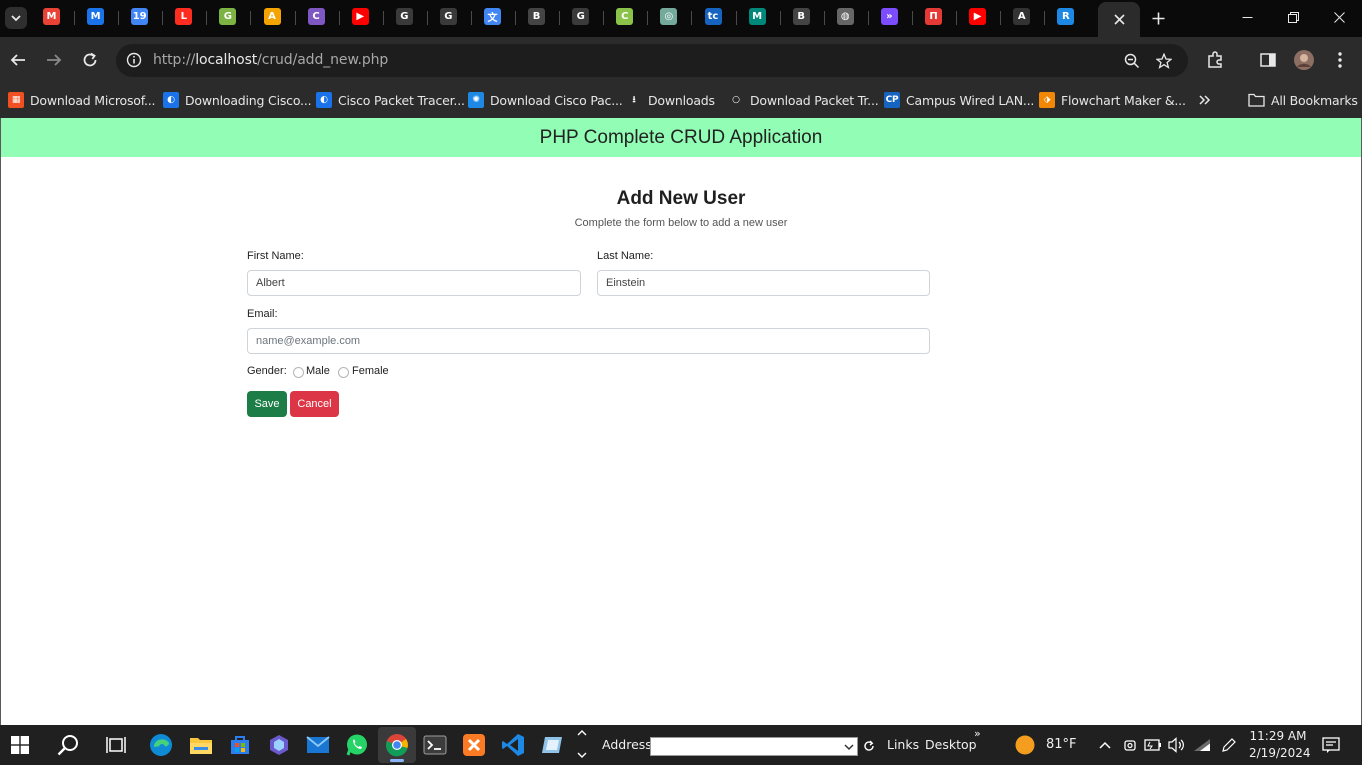  I want to click on xampp-app, so click(474, 745).